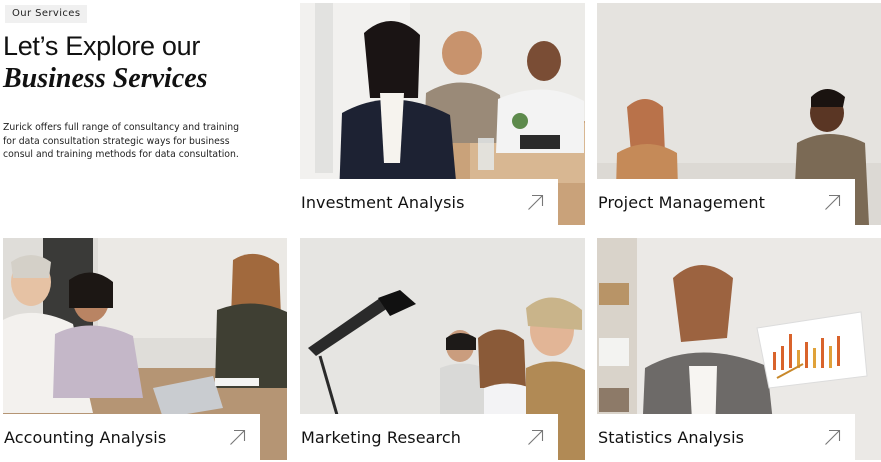  Describe the element at coordinates (381, 437) in the screenshot. I see `service-title: Marketing Research` at that location.